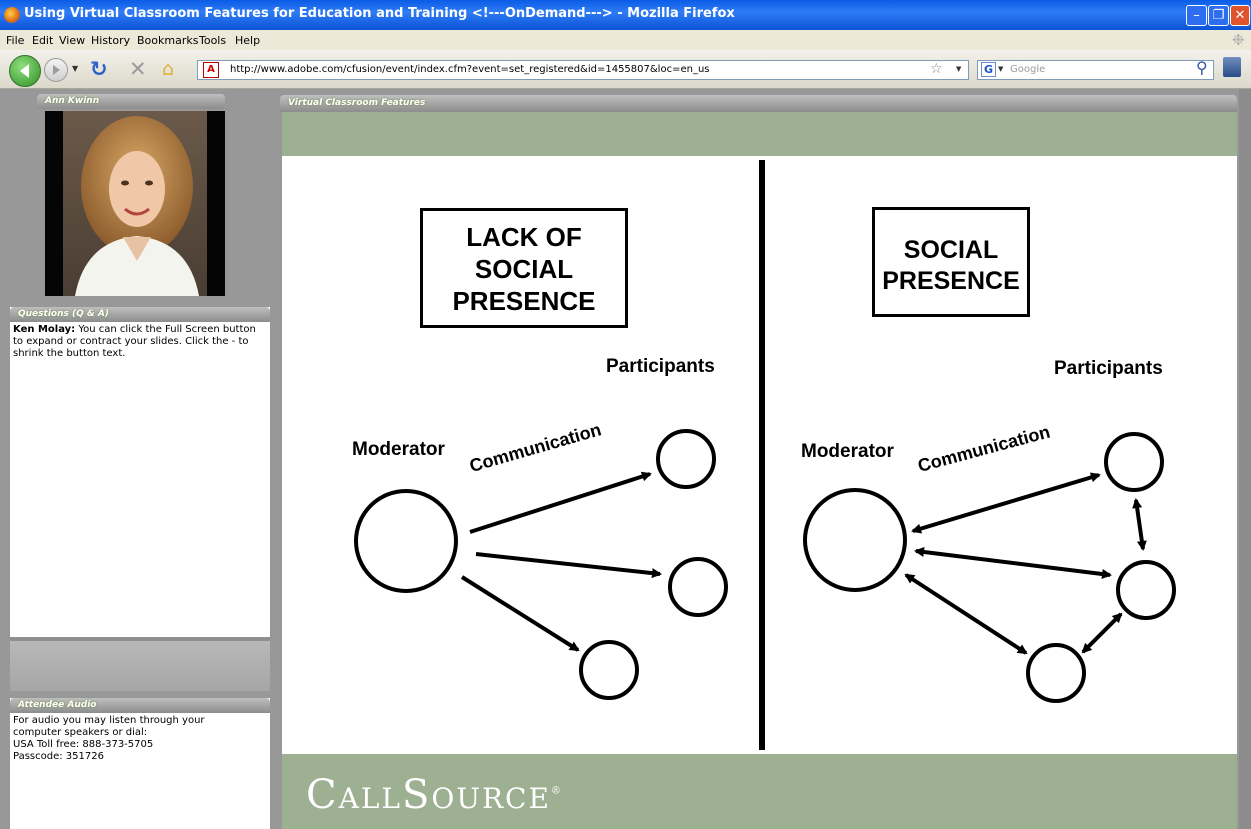 The width and height of the screenshot is (1251, 829). I want to click on moderator-circle-right, so click(855, 540).